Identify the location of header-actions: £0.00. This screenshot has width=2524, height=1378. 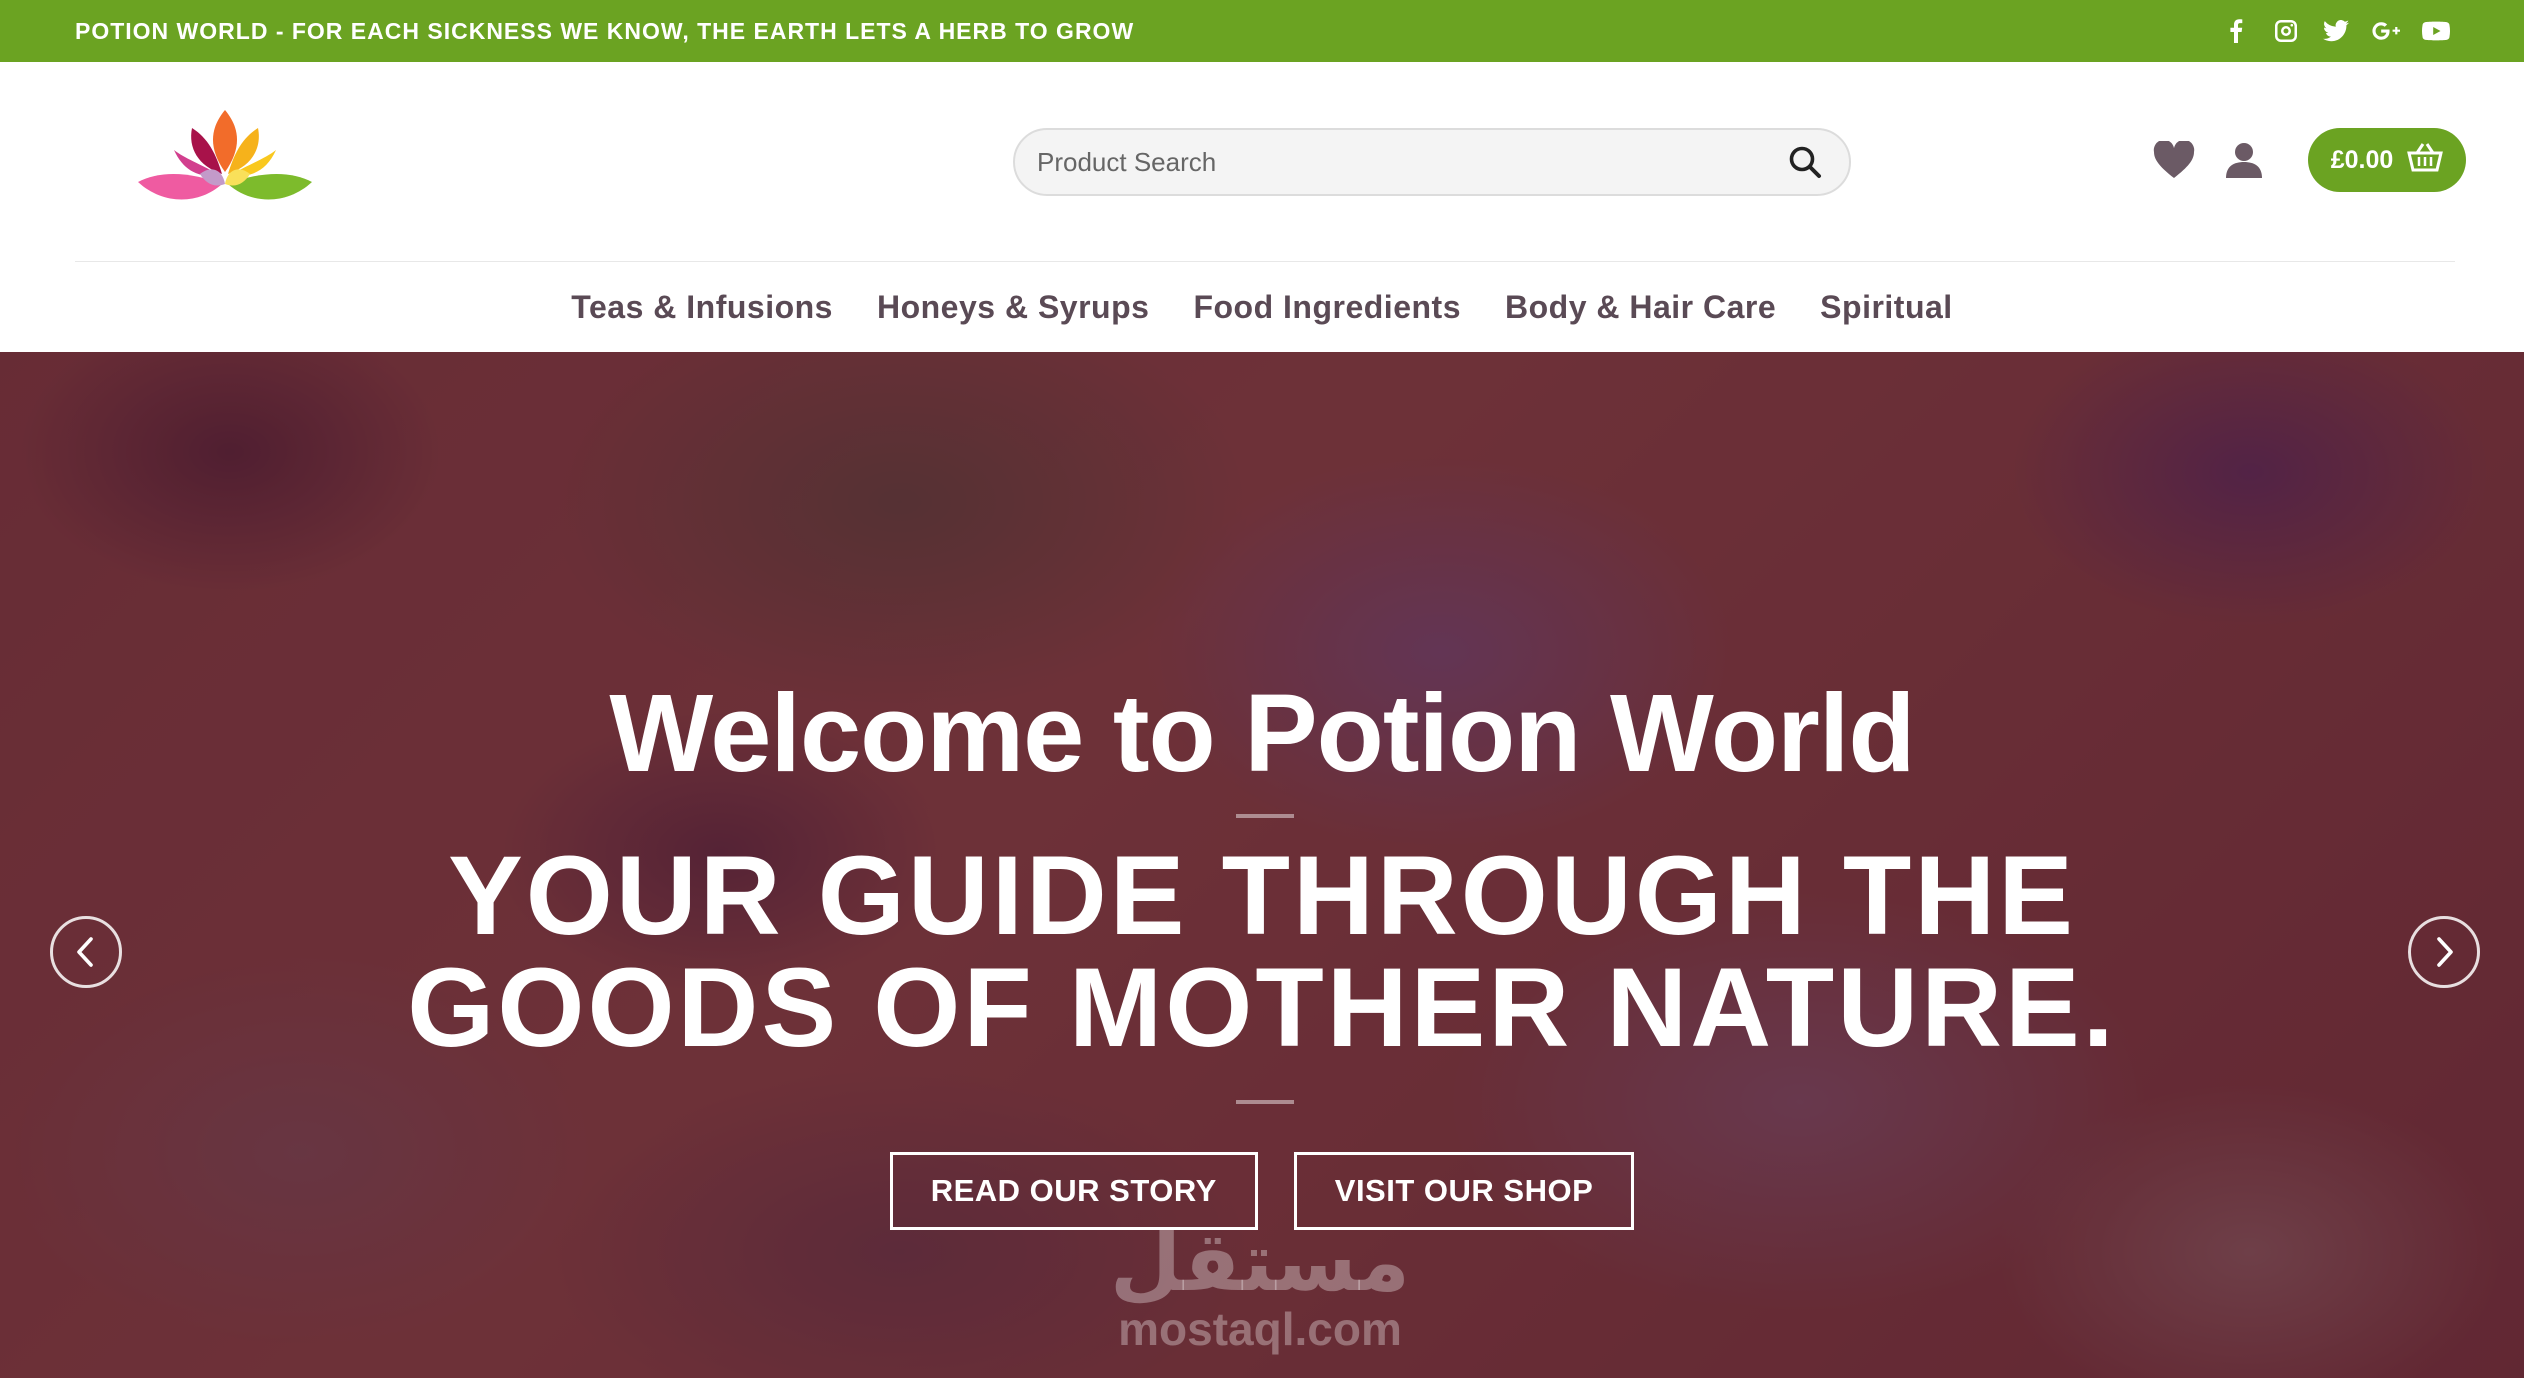
(2308, 160).